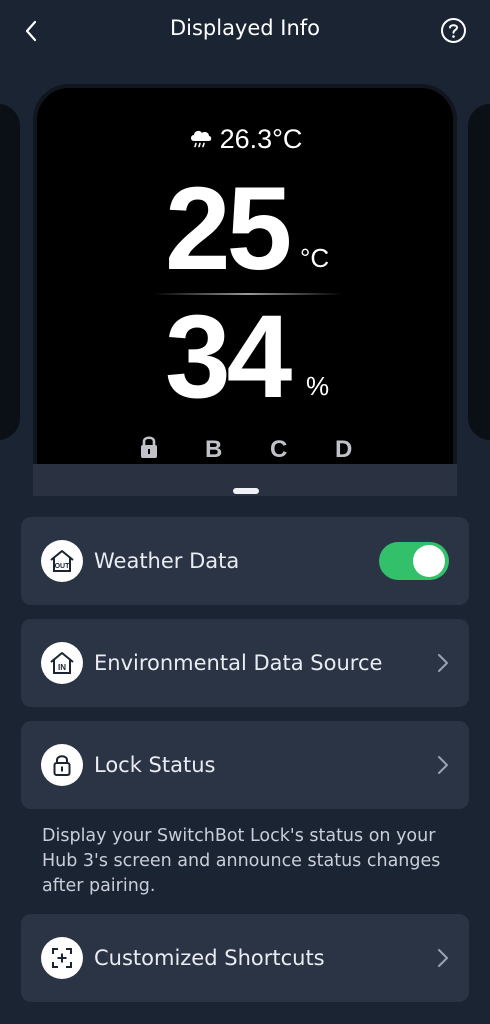  I want to click on help-button, so click(453, 30).